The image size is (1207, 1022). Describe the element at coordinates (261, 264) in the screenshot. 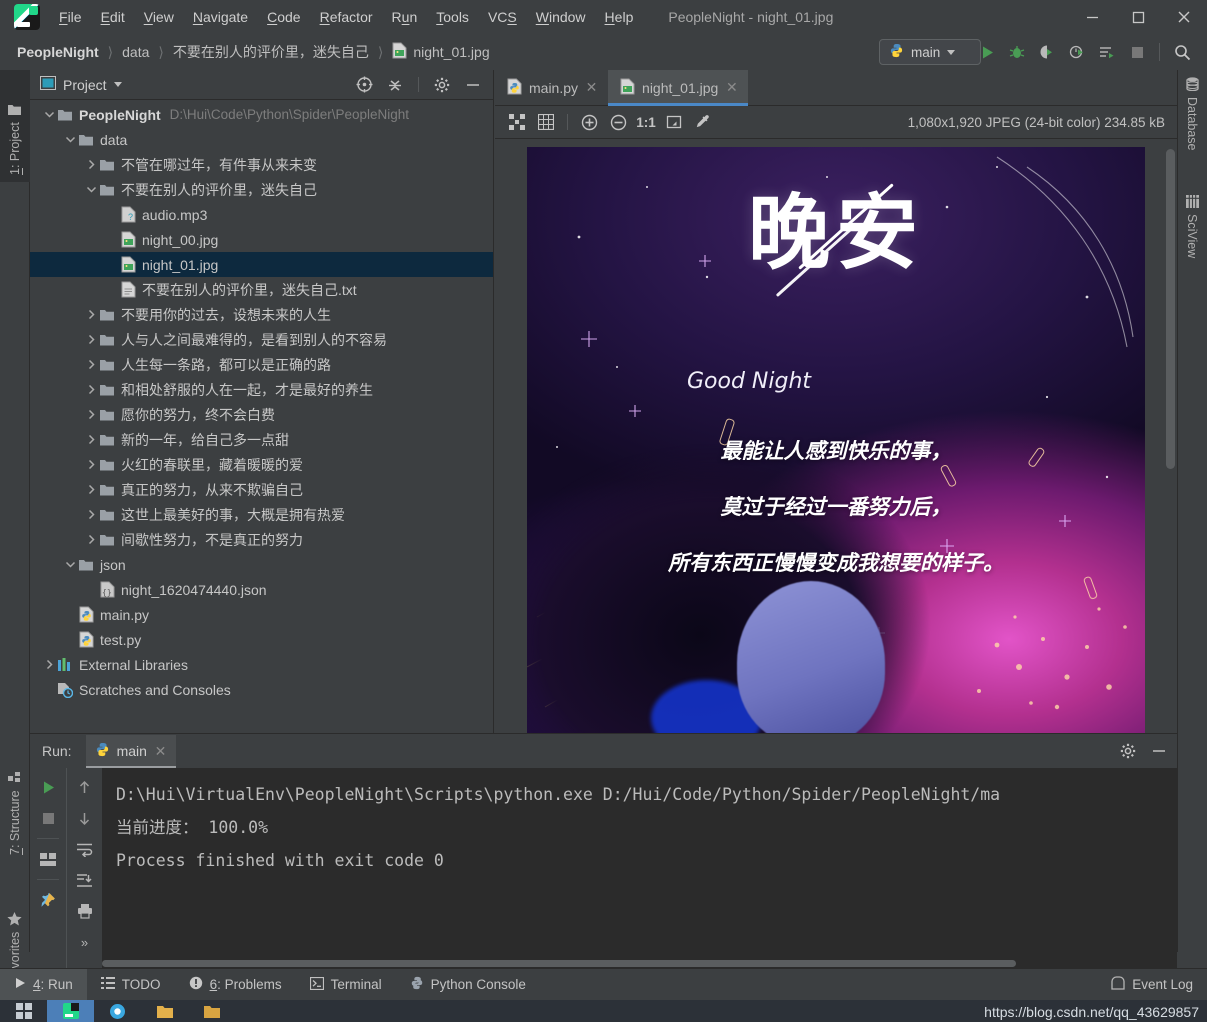

I see `tree-row: night_01.jpg` at that location.